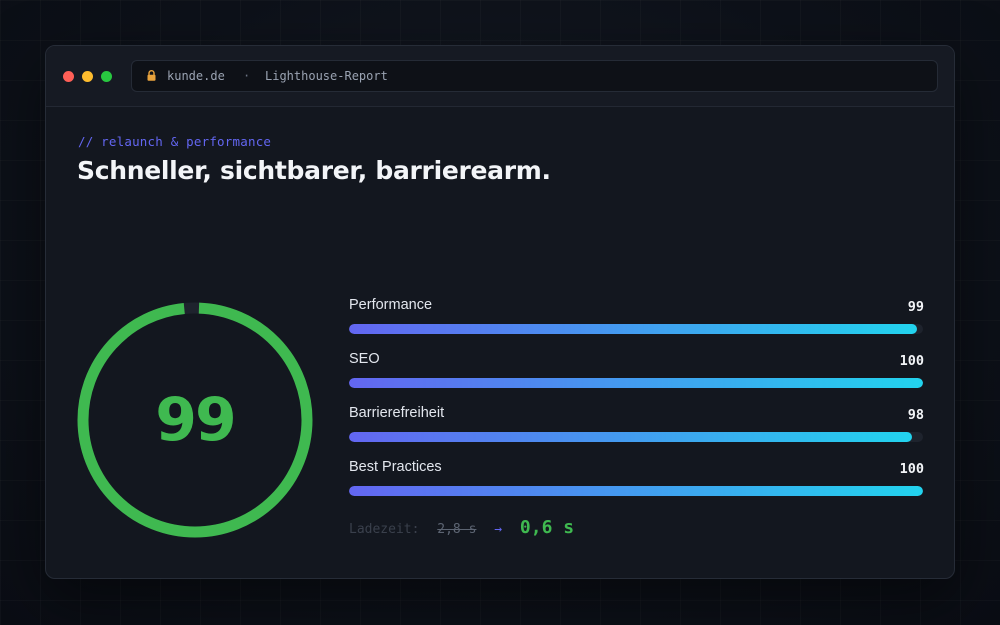 This screenshot has width=1000, height=625. What do you see at coordinates (457, 529) in the screenshot?
I see `loadtime-old: 2,8 s` at bounding box center [457, 529].